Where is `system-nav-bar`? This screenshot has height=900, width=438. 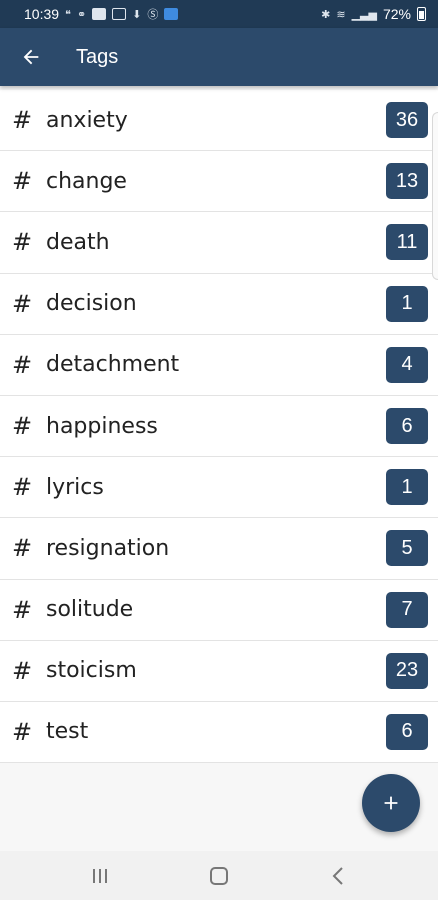
system-nav-bar is located at coordinates (219, 875).